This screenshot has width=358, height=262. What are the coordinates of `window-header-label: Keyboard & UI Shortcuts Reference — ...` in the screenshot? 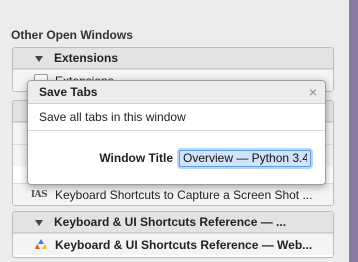 It's located at (170, 222).